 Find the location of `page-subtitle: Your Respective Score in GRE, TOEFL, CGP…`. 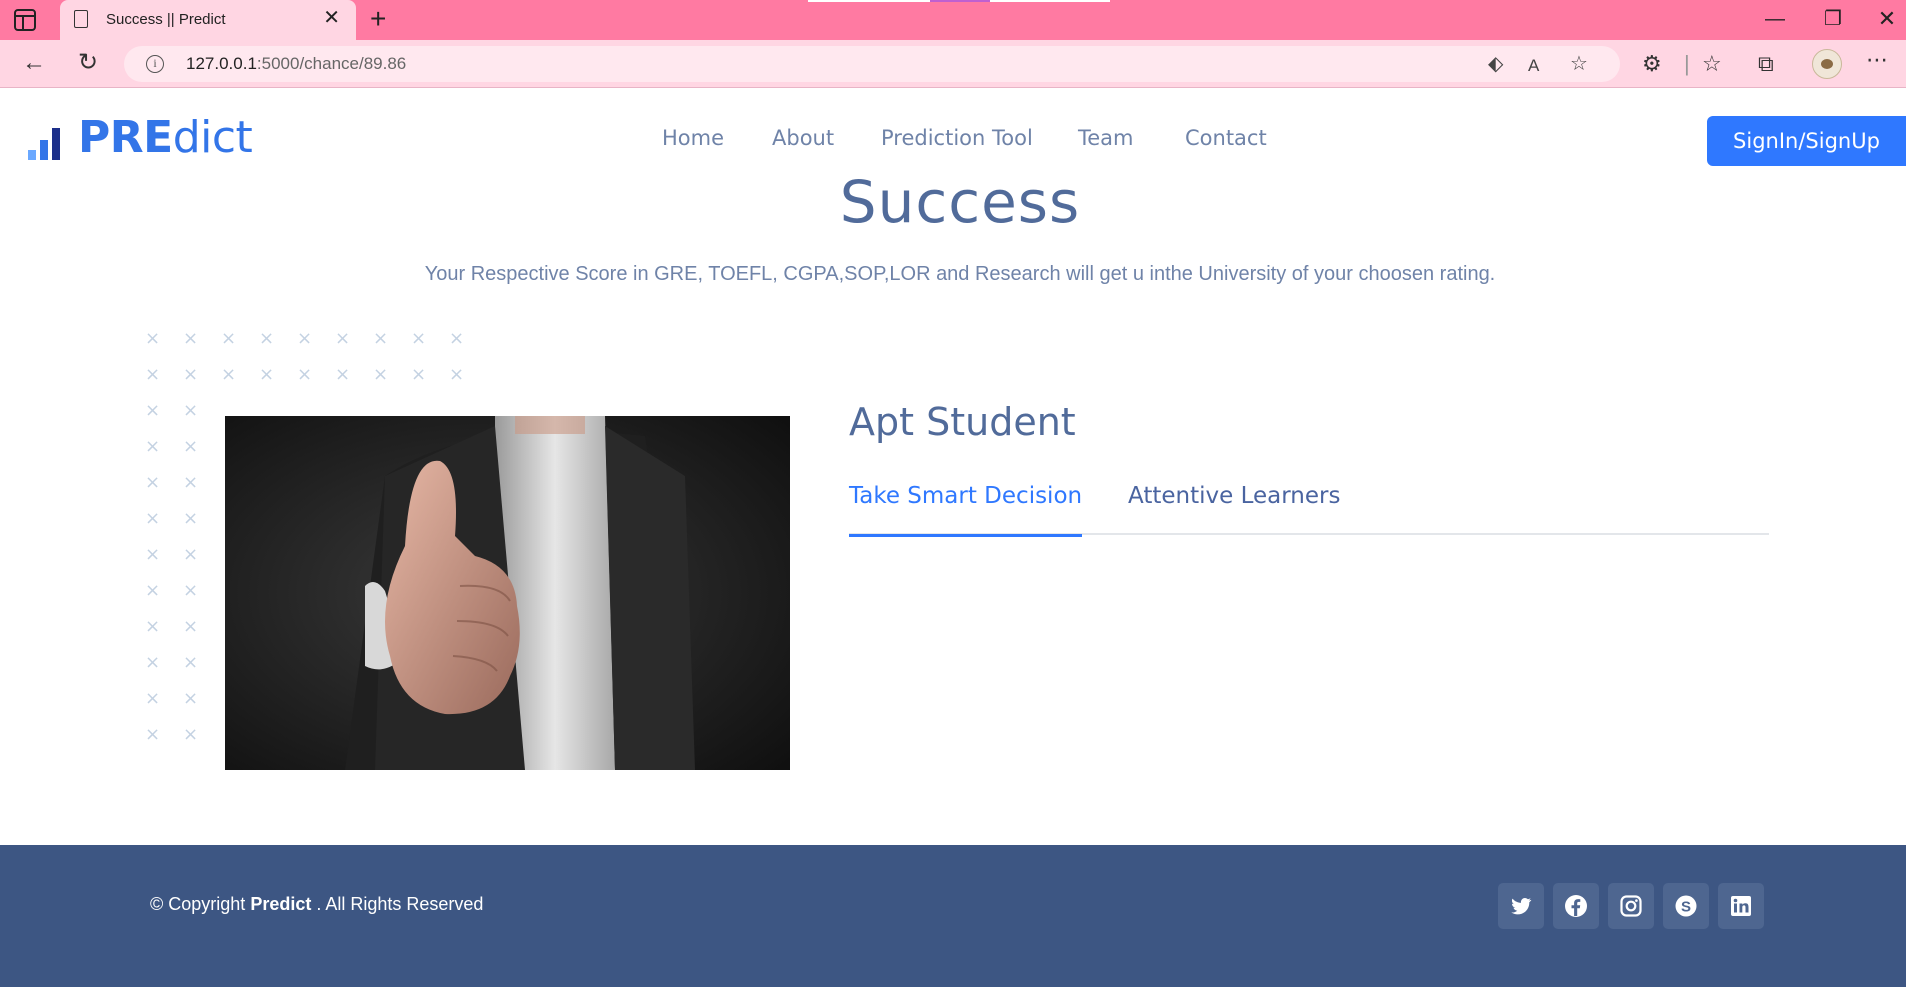

page-subtitle: Your Respective Score in GRE, TOEFL, CGP… is located at coordinates (960, 274).